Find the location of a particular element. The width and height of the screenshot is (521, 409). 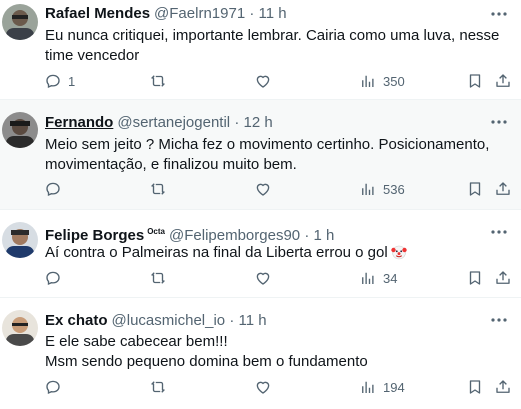

view-count: 194 is located at coordinates (394, 387).